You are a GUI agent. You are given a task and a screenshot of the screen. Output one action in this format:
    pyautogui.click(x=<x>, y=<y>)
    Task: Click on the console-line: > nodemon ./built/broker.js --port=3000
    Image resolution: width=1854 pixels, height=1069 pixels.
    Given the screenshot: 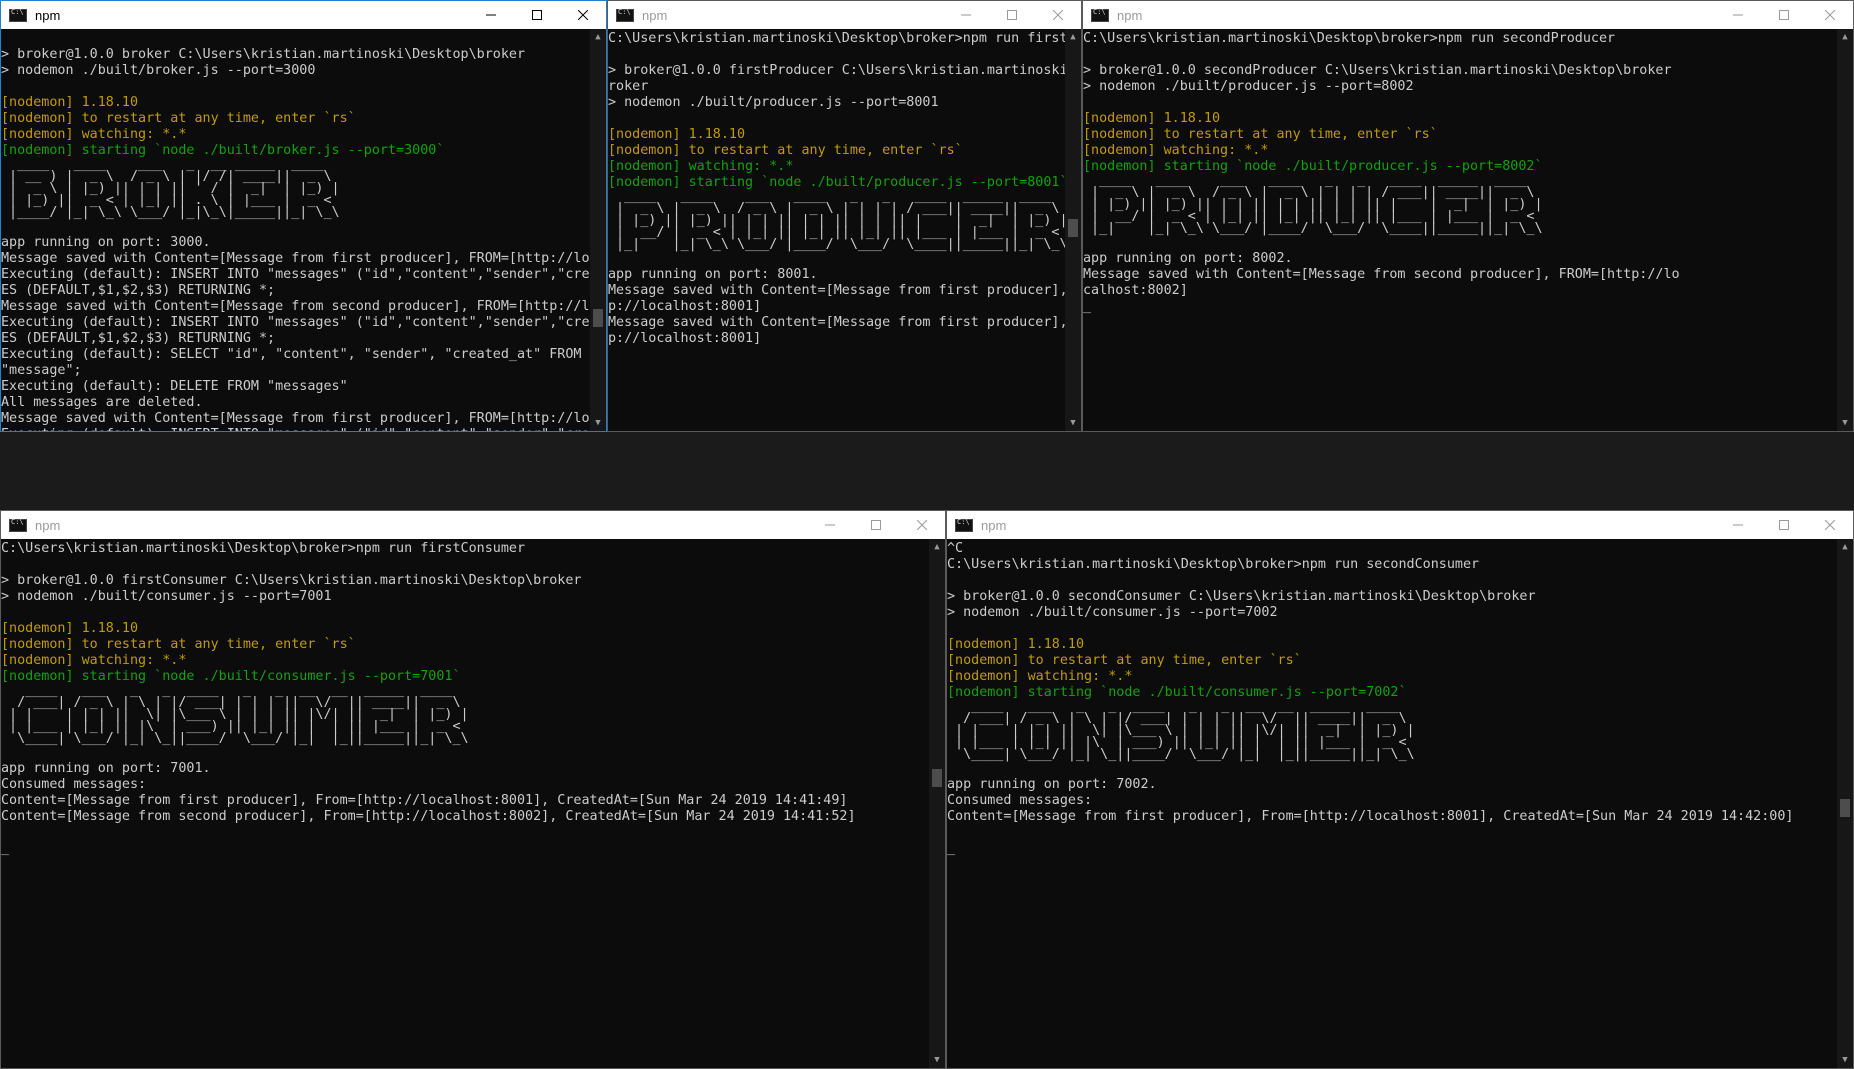 What is the action you would take?
    pyautogui.click(x=158, y=70)
    